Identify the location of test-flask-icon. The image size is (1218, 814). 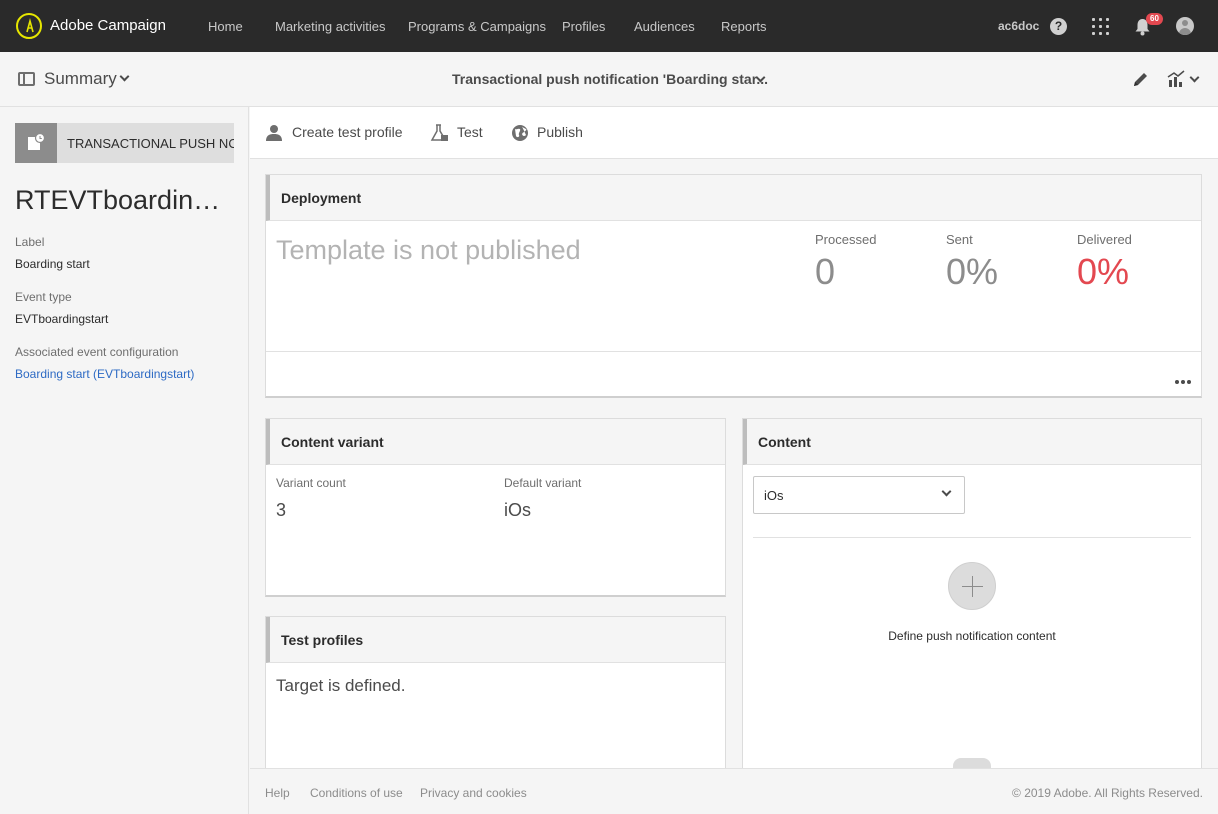
(439, 135).